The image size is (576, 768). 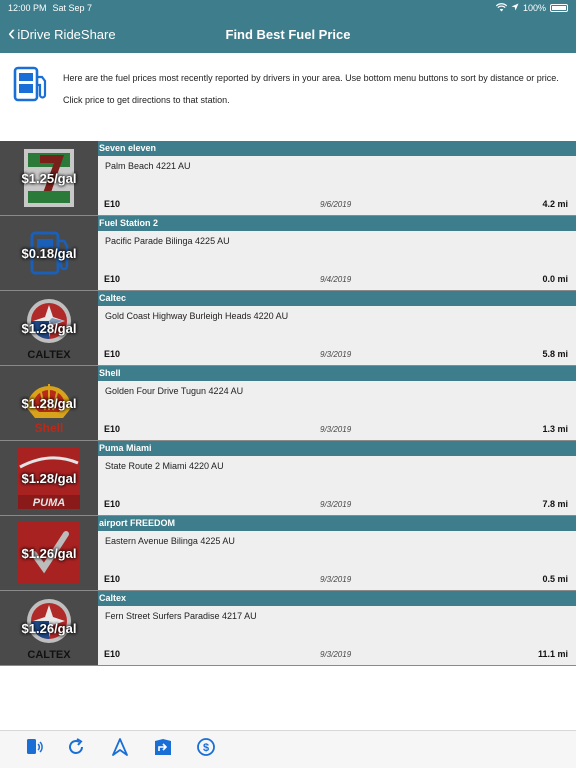 I want to click on station-address: Palm Beach 4221 AU, so click(x=148, y=166).